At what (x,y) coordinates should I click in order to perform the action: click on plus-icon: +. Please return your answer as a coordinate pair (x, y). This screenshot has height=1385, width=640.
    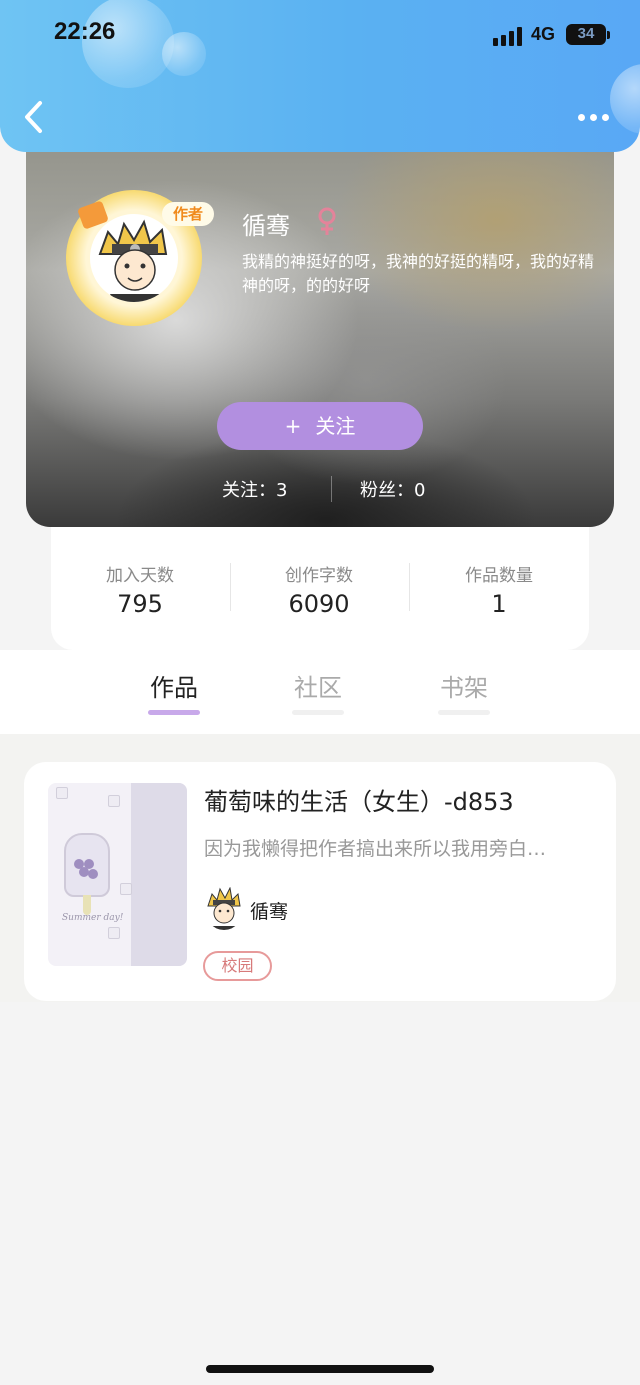
    Looking at the image, I should click on (293, 426).